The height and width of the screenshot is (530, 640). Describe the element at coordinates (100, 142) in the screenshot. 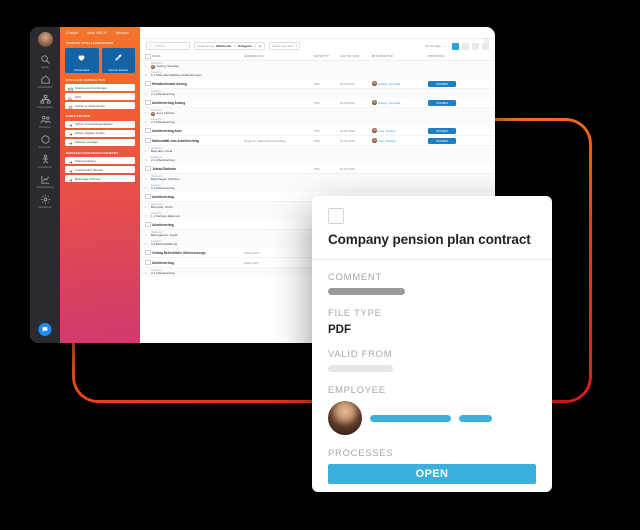

I see `panel-row-aktuelle-vertraege: Aktuelle Verträge` at that location.